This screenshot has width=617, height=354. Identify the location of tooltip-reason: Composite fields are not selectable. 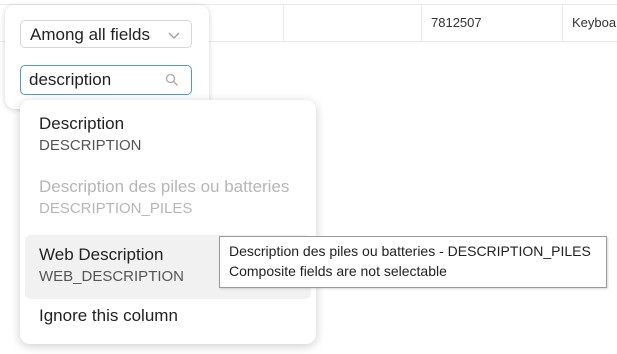
(338, 271).